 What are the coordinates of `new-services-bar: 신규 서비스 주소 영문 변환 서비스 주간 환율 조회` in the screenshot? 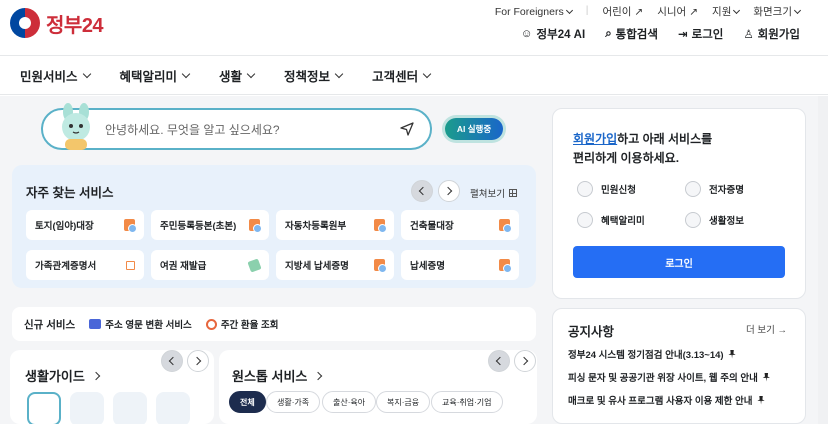 It's located at (274, 324).